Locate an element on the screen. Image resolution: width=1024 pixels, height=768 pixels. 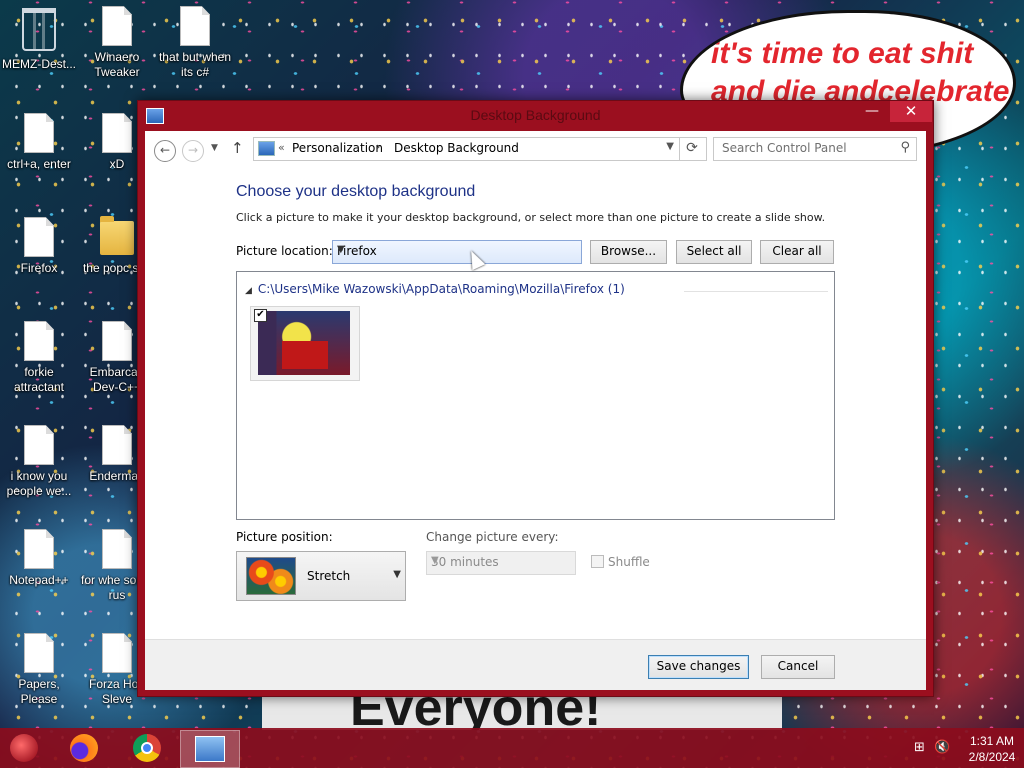
shuffle-checkbox: Shuffle is located at coordinates (620, 562).